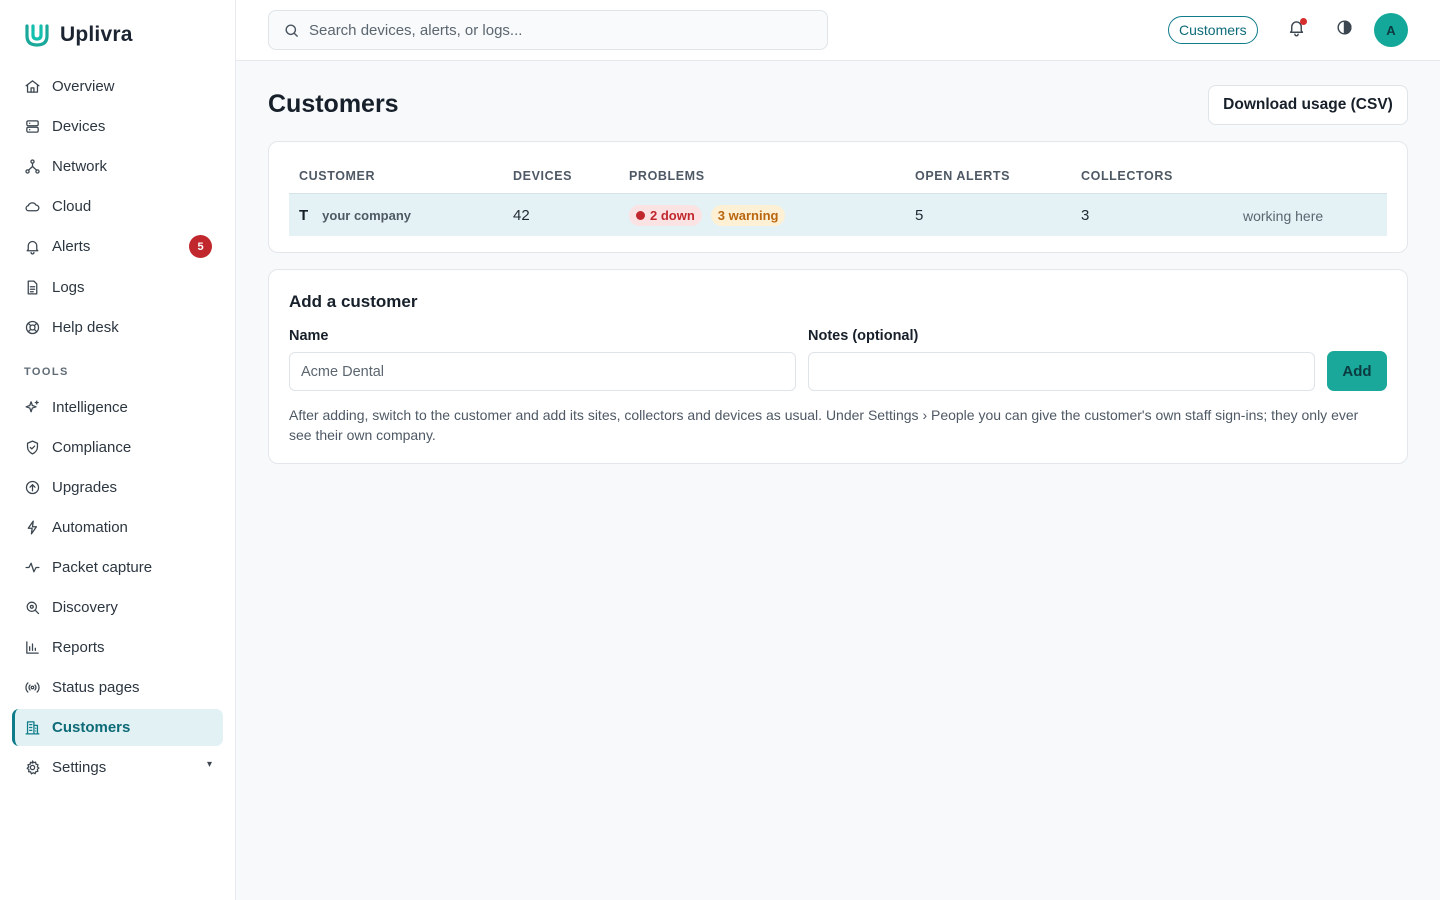  What do you see at coordinates (32, 648) in the screenshot?
I see `bar-chart-icon` at bounding box center [32, 648].